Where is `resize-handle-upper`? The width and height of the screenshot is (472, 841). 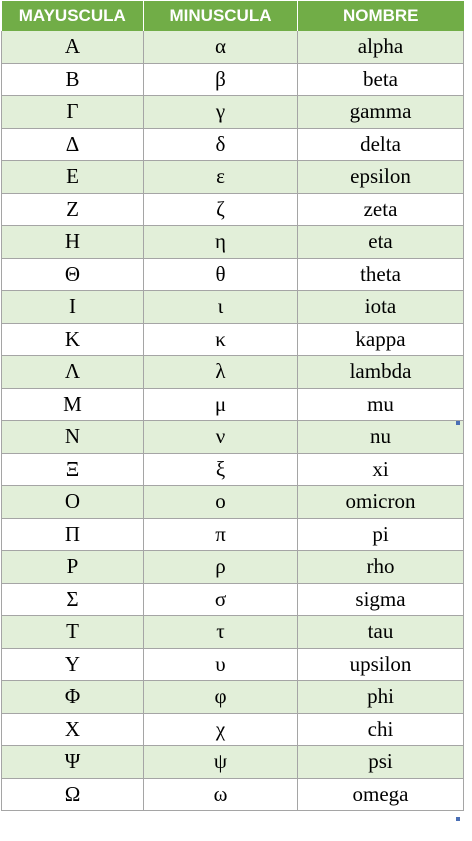
resize-handle-upper is located at coordinates (458, 423).